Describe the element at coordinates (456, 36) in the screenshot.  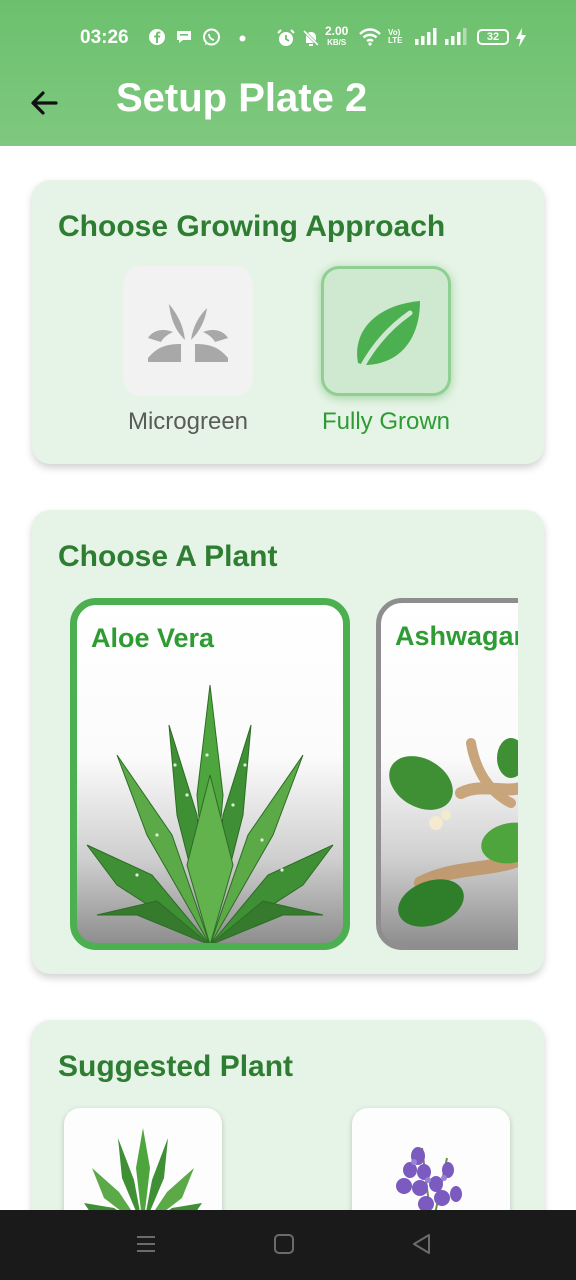
I see `signal-2-icon` at that location.